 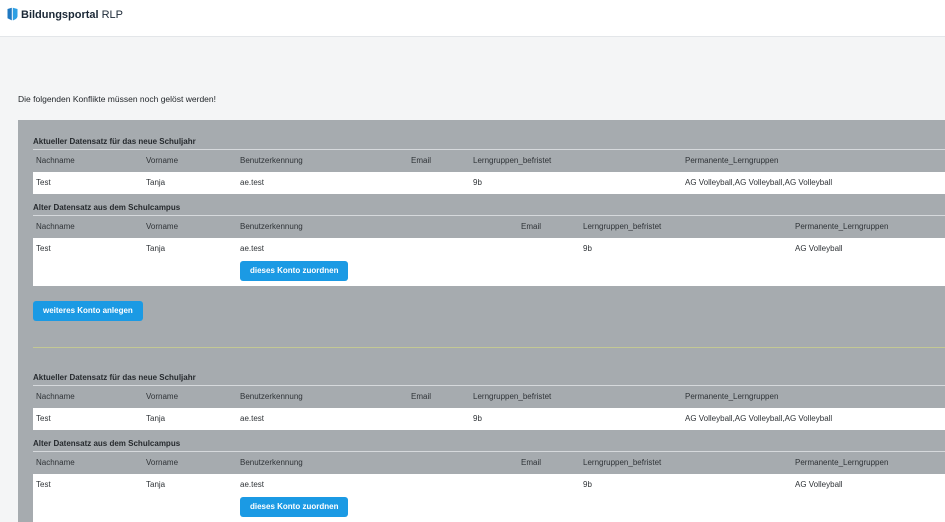 What do you see at coordinates (60, 15) in the screenshot?
I see `brand-name: Bildungsportal` at bounding box center [60, 15].